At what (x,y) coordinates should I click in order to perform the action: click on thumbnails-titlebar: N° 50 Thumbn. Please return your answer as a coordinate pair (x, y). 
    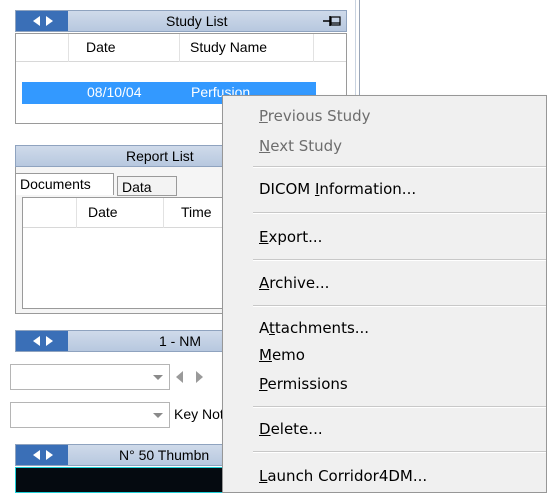
    Looking at the image, I should click on (120, 455).